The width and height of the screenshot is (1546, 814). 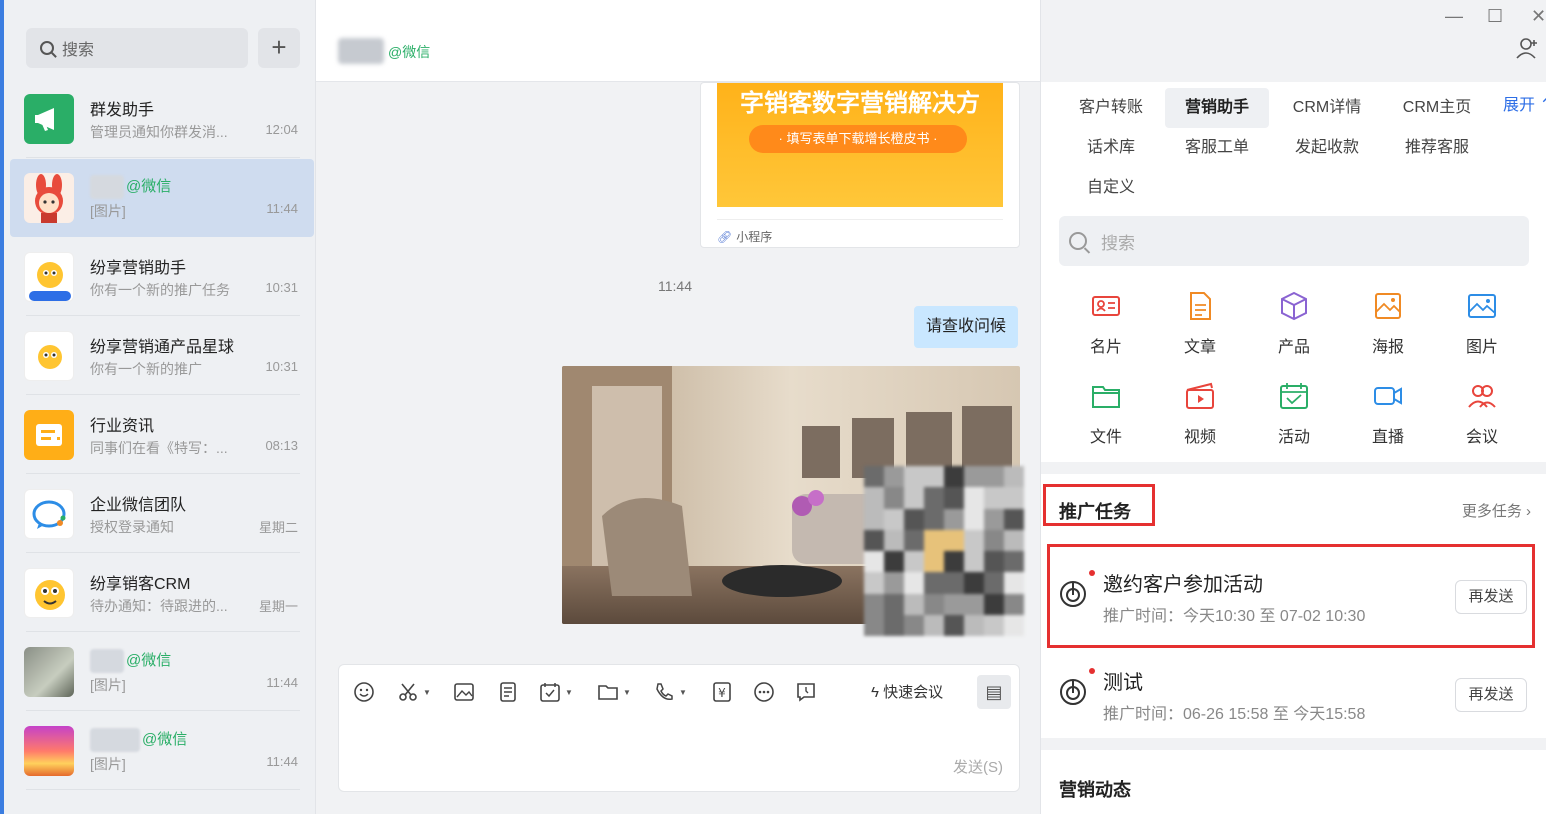 I want to click on payment-yuan-icon: ¥, so click(x=722, y=692).